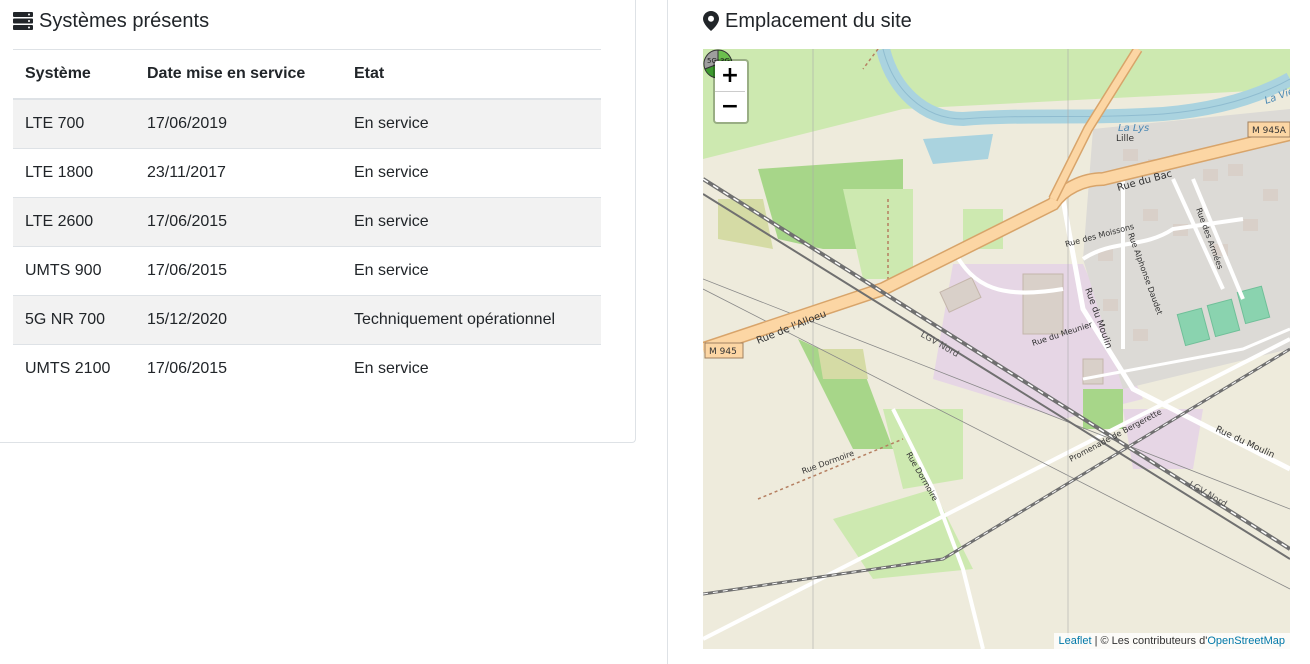  What do you see at coordinates (1133, 128) in the screenshot?
I see `label-la-lys: La Lys` at bounding box center [1133, 128].